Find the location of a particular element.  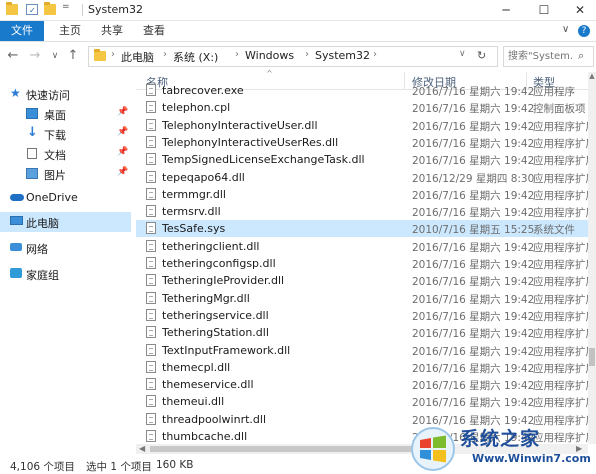

ribbon-collapse-icon: ∨ is located at coordinates (565, 29).